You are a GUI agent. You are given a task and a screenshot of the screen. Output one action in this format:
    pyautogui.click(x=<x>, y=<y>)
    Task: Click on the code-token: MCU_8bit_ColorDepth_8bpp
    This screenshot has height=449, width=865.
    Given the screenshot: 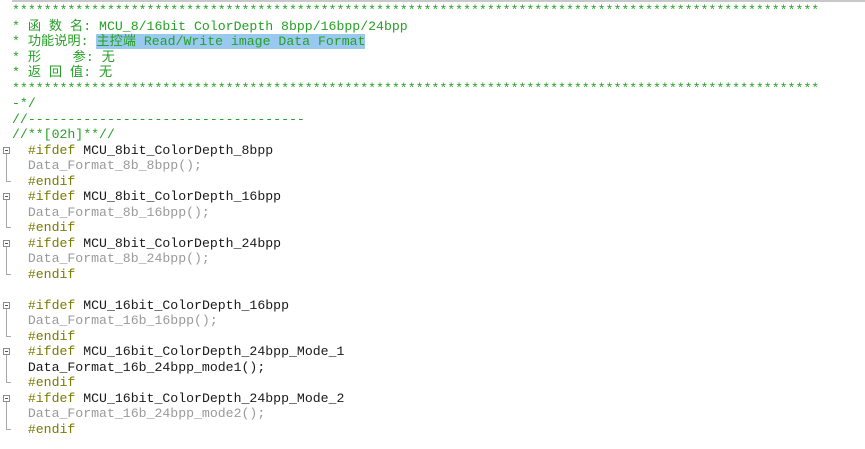 What is the action you would take?
    pyautogui.click(x=178, y=150)
    